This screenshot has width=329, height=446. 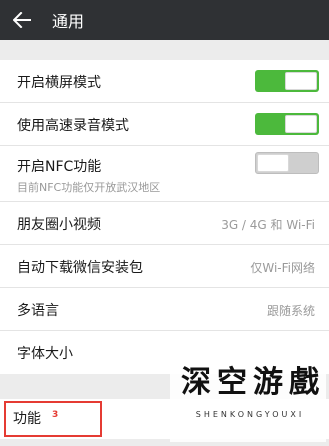 What do you see at coordinates (89, 187) in the screenshot?
I see `setting-description: 目前NFC功能仅开放武汉地区` at bounding box center [89, 187].